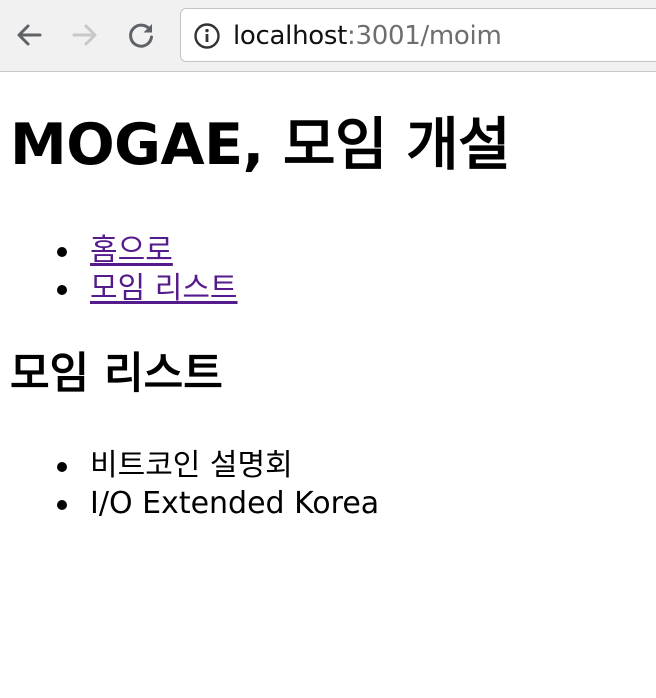 This screenshot has width=656, height=698. What do you see at coordinates (164, 289) in the screenshot?
I see `moim-list-link: 모임 리스트` at bounding box center [164, 289].